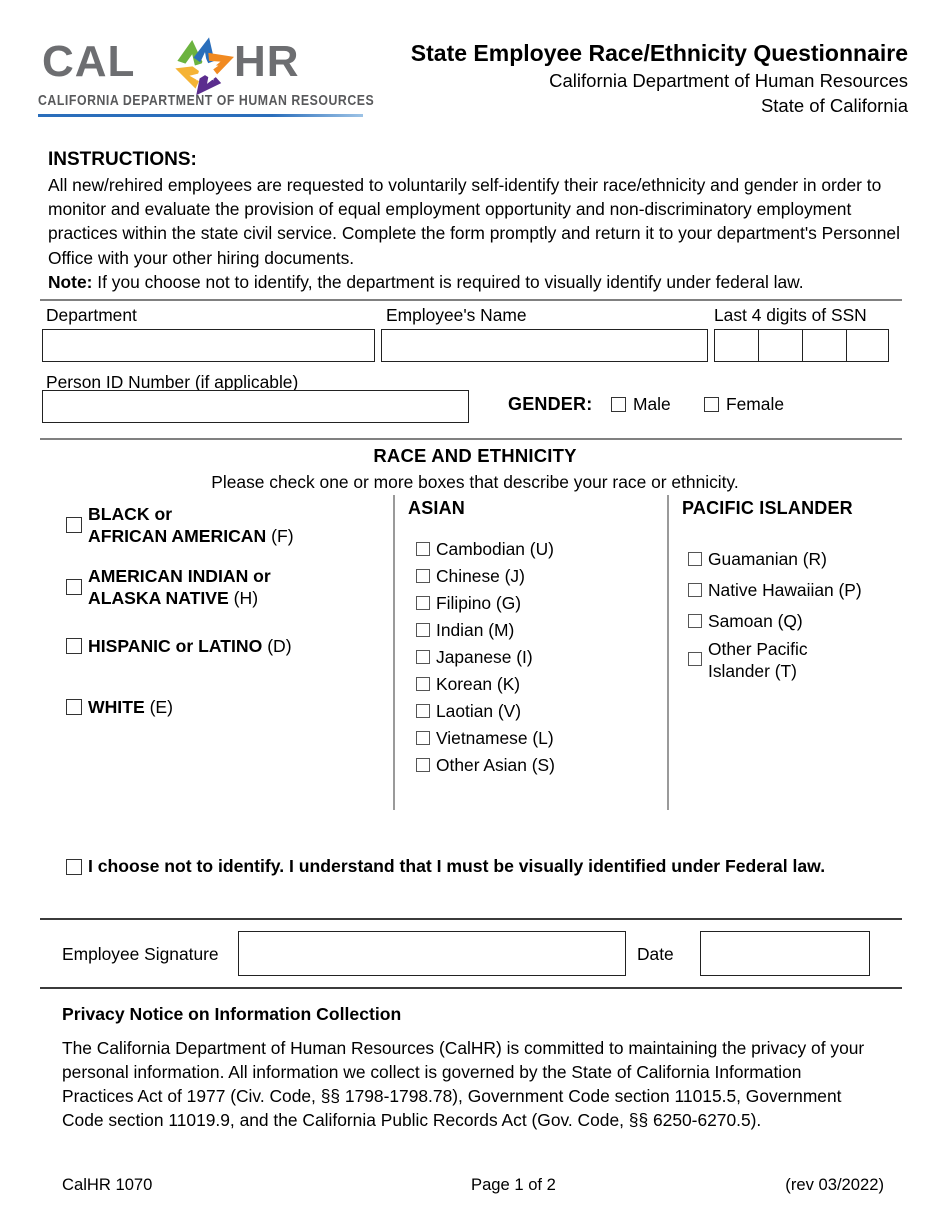 The image size is (950, 1230). Describe the element at coordinates (158, 598) in the screenshot. I see `race-name-american-indian-alaska-native: ALASKA NATIVE` at that location.